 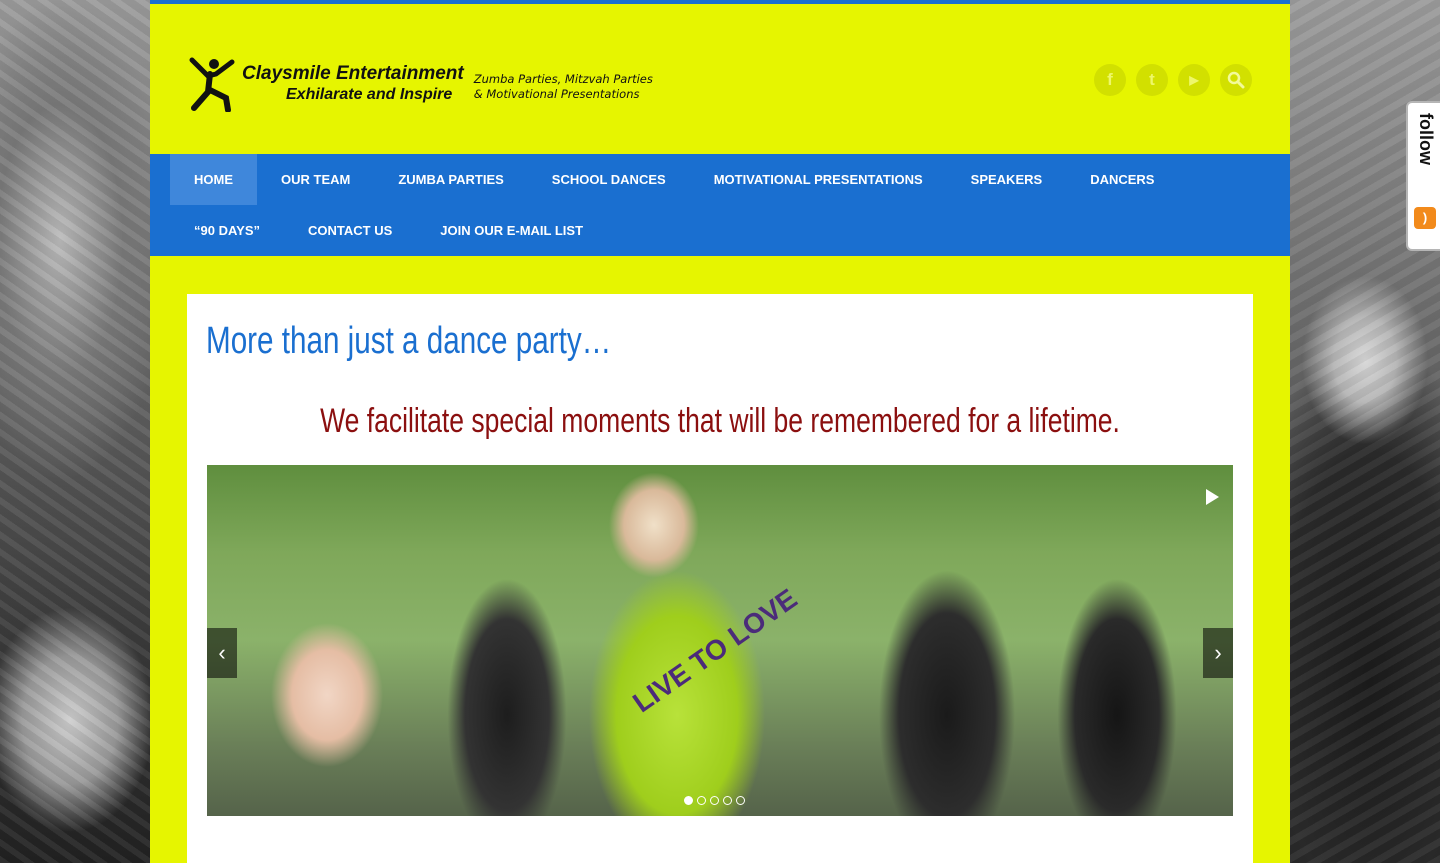 I want to click on nav-motivational-presentations: MOTIVATIONAL PRESENTATIONS, so click(x=818, y=179).